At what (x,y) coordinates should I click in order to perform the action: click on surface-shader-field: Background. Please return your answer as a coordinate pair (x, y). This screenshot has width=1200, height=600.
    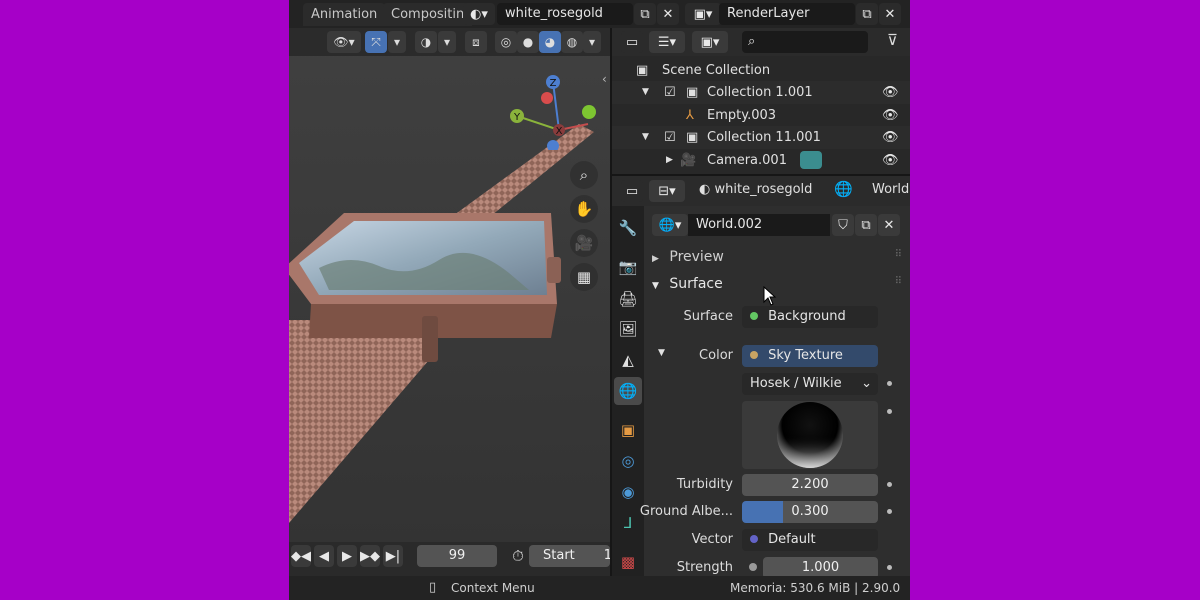
    Looking at the image, I should click on (810, 317).